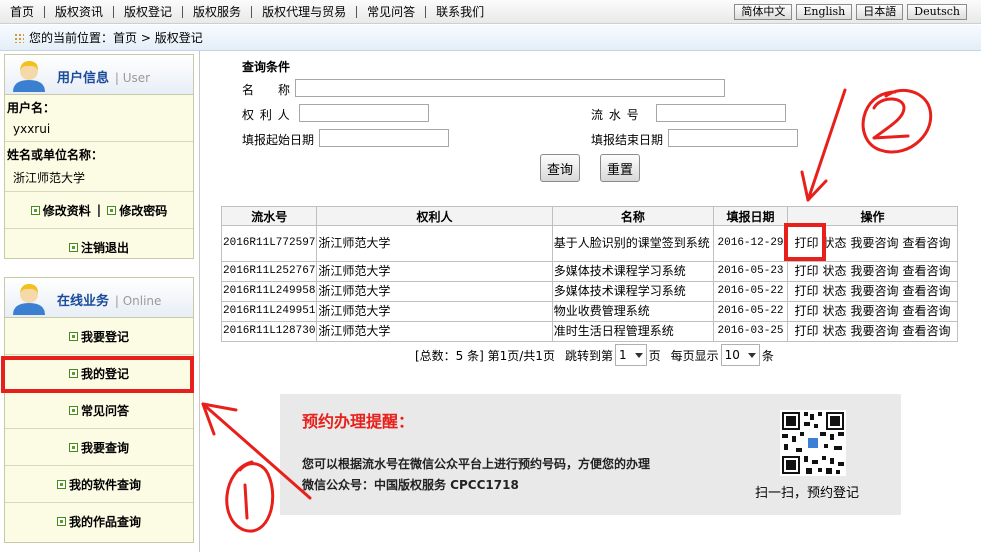 This screenshot has height=552, width=981. I want to click on cell-serial: 2016R11L249958, so click(269, 291).